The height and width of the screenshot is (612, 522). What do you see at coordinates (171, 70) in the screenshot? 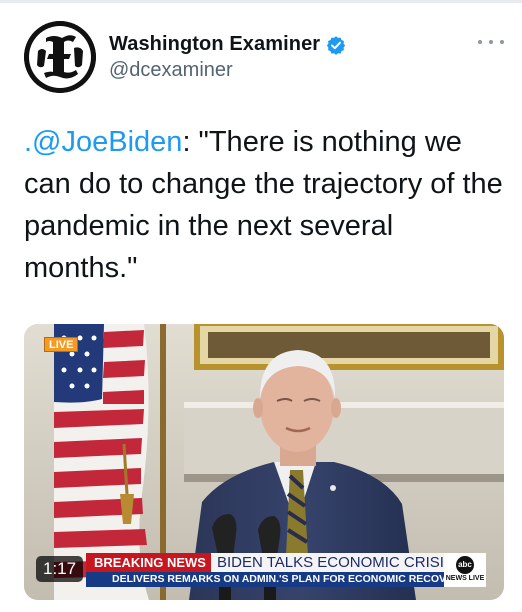
I see `account-handle: @dcexaminer` at bounding box center [171, 70].